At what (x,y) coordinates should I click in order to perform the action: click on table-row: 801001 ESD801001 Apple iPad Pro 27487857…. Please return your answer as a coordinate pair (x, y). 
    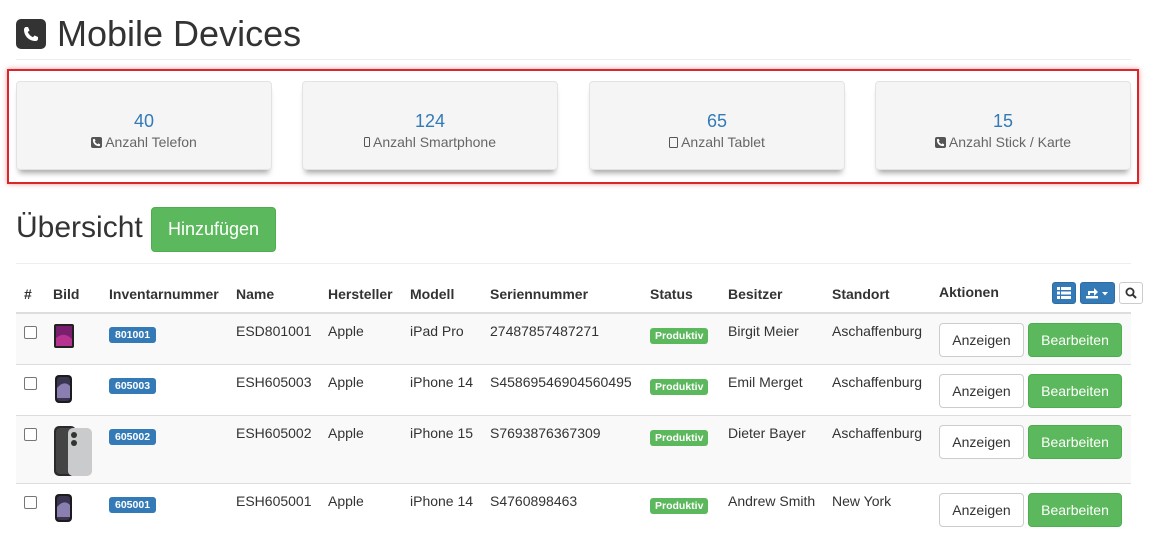
    Looking at the image, I should click on (573, 339).